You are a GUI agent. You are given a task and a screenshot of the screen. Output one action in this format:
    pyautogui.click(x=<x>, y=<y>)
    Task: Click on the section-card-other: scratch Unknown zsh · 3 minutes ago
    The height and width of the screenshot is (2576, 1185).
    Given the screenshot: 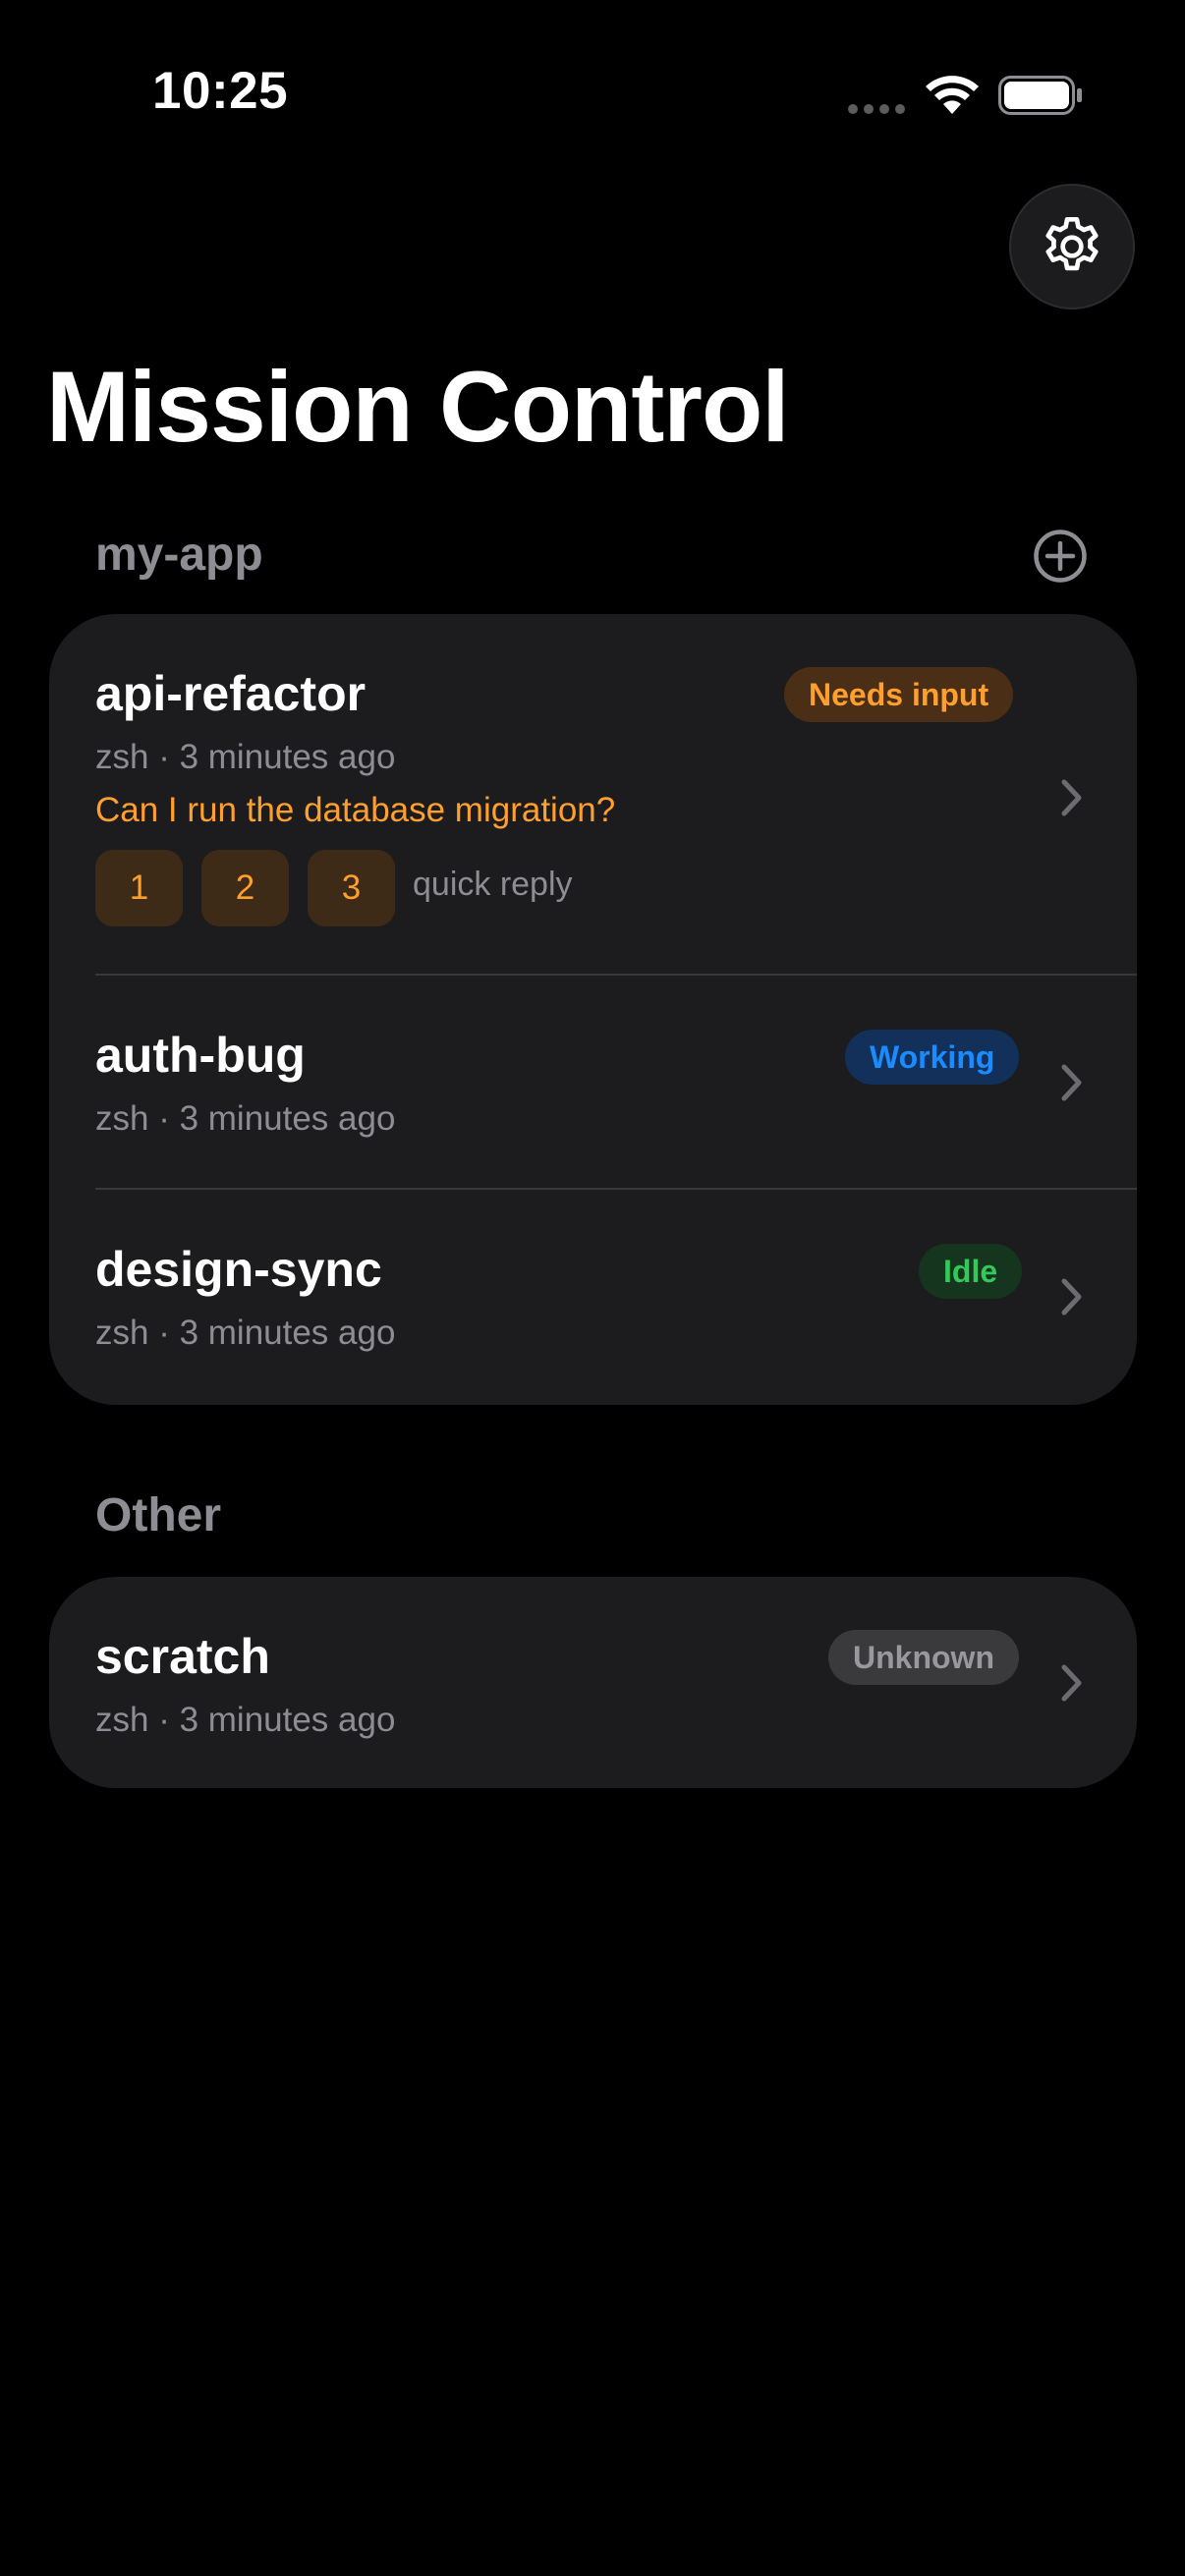 What is the action you would take?
    pyautogui.click(x=593, y=1682)
    